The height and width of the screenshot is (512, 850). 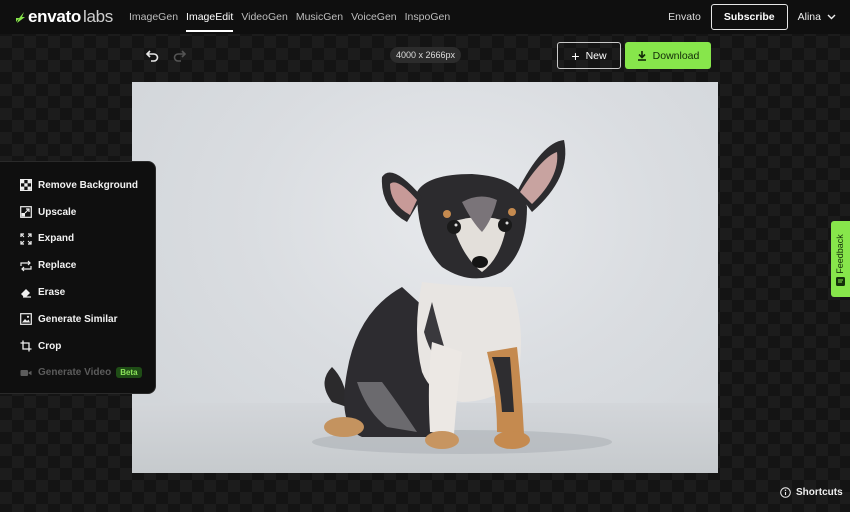 I want to click on beta-badge: Beta, so click(x=129, y=373).